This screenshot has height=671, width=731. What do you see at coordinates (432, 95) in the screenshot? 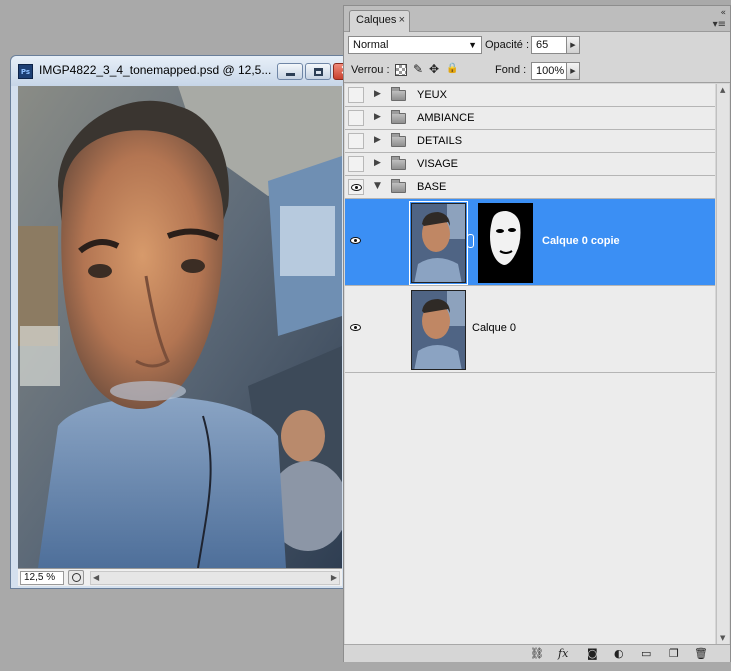
I see `group-name: YEUX` at bounding box center [432, 95].